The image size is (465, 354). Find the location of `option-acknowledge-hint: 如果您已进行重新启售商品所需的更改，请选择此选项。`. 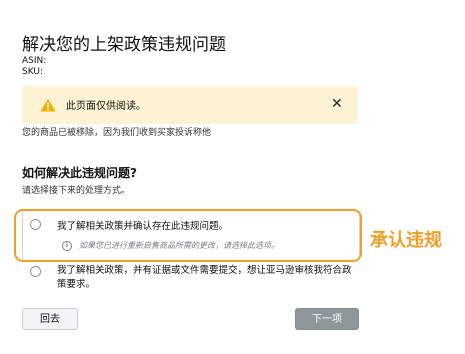

option-acknowledge-hint: 如果您已进行重新启售商品所需的更改，请选择此选项。 is located at coordinates (179, 245).